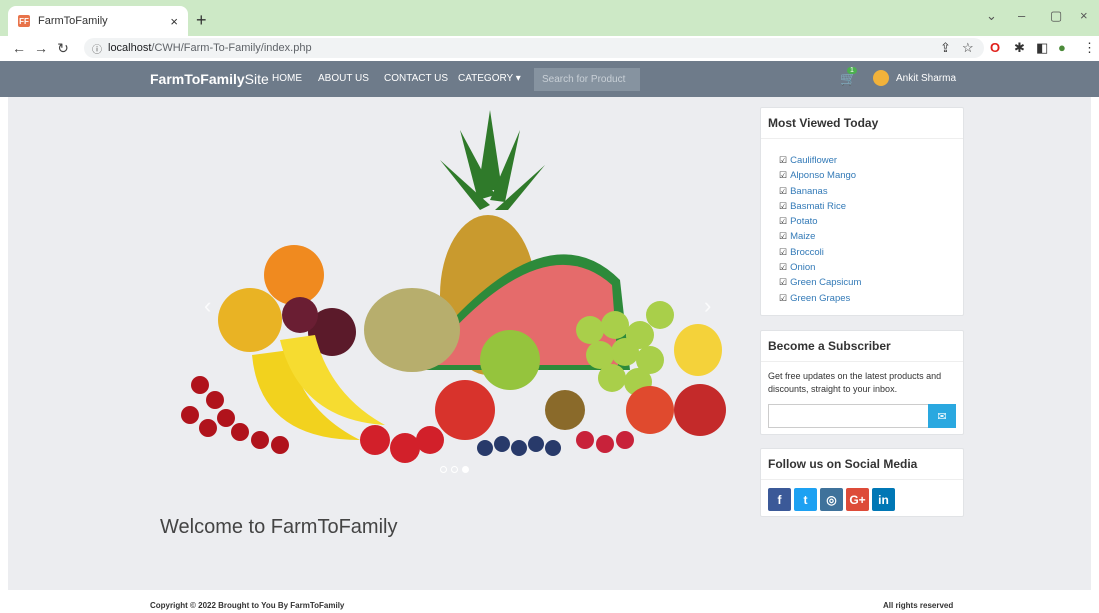  Describe the element at coordinates (918, 605) in the screenshot. I see `footer-rights: All rights reserved` at that location.